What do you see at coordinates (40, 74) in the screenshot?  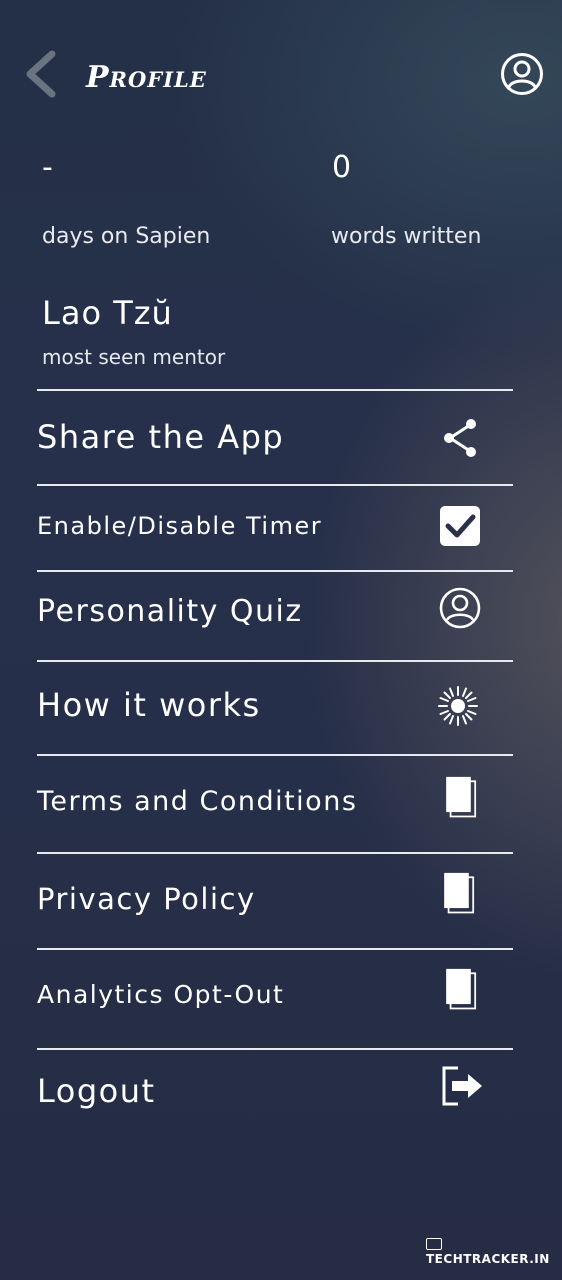 I see `chevron-left-icon` at bounding box center [40, 74].